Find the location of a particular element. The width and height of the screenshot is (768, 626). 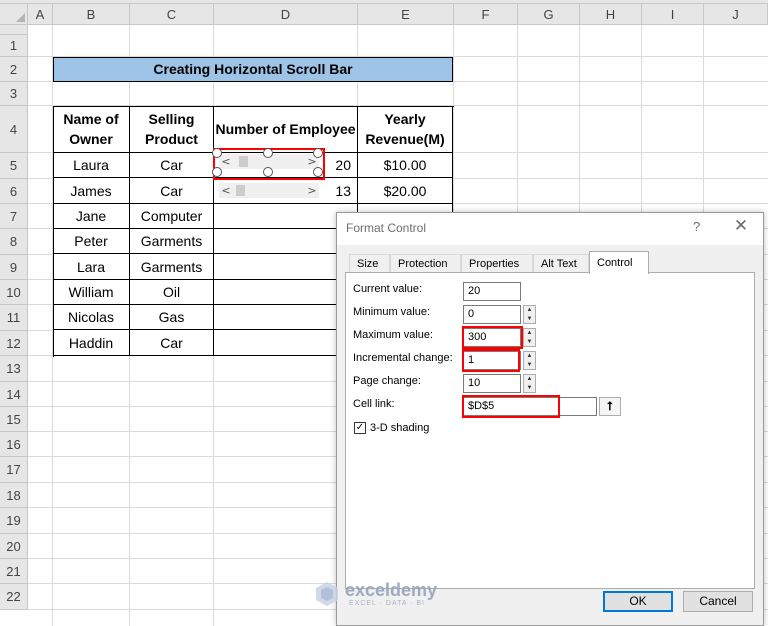

row-header-9: 9 is located at coordinates (14, 267).